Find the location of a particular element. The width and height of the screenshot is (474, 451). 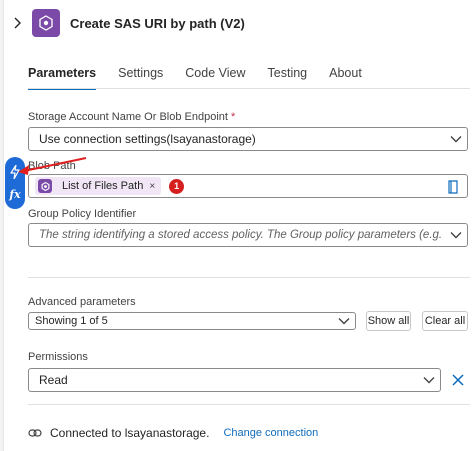

group-policy-label: Group Policy Identifier is located at coordinates (82, 214).